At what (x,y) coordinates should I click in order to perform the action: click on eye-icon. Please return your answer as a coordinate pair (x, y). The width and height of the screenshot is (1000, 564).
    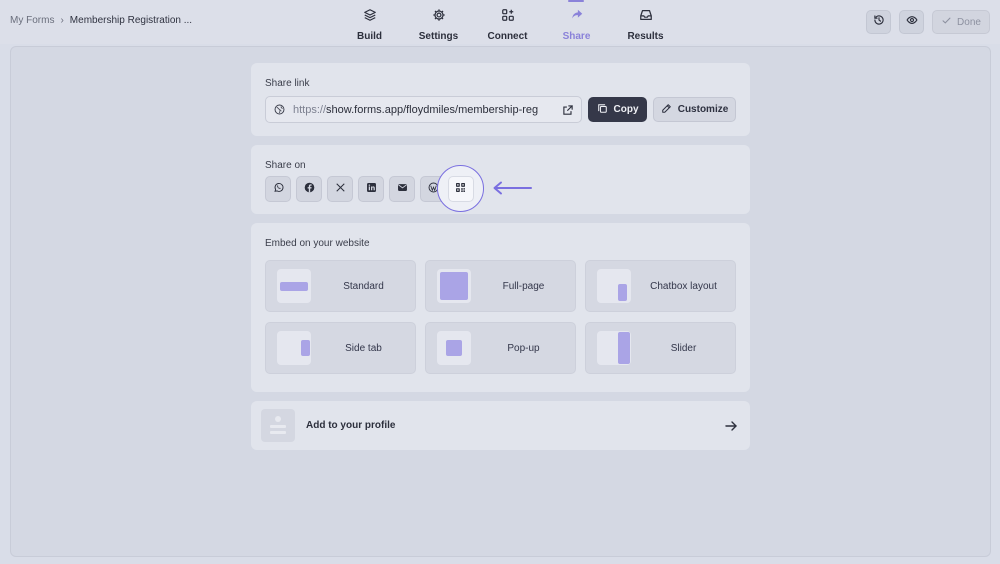
    Looking at the image, I should click on (911, 22).